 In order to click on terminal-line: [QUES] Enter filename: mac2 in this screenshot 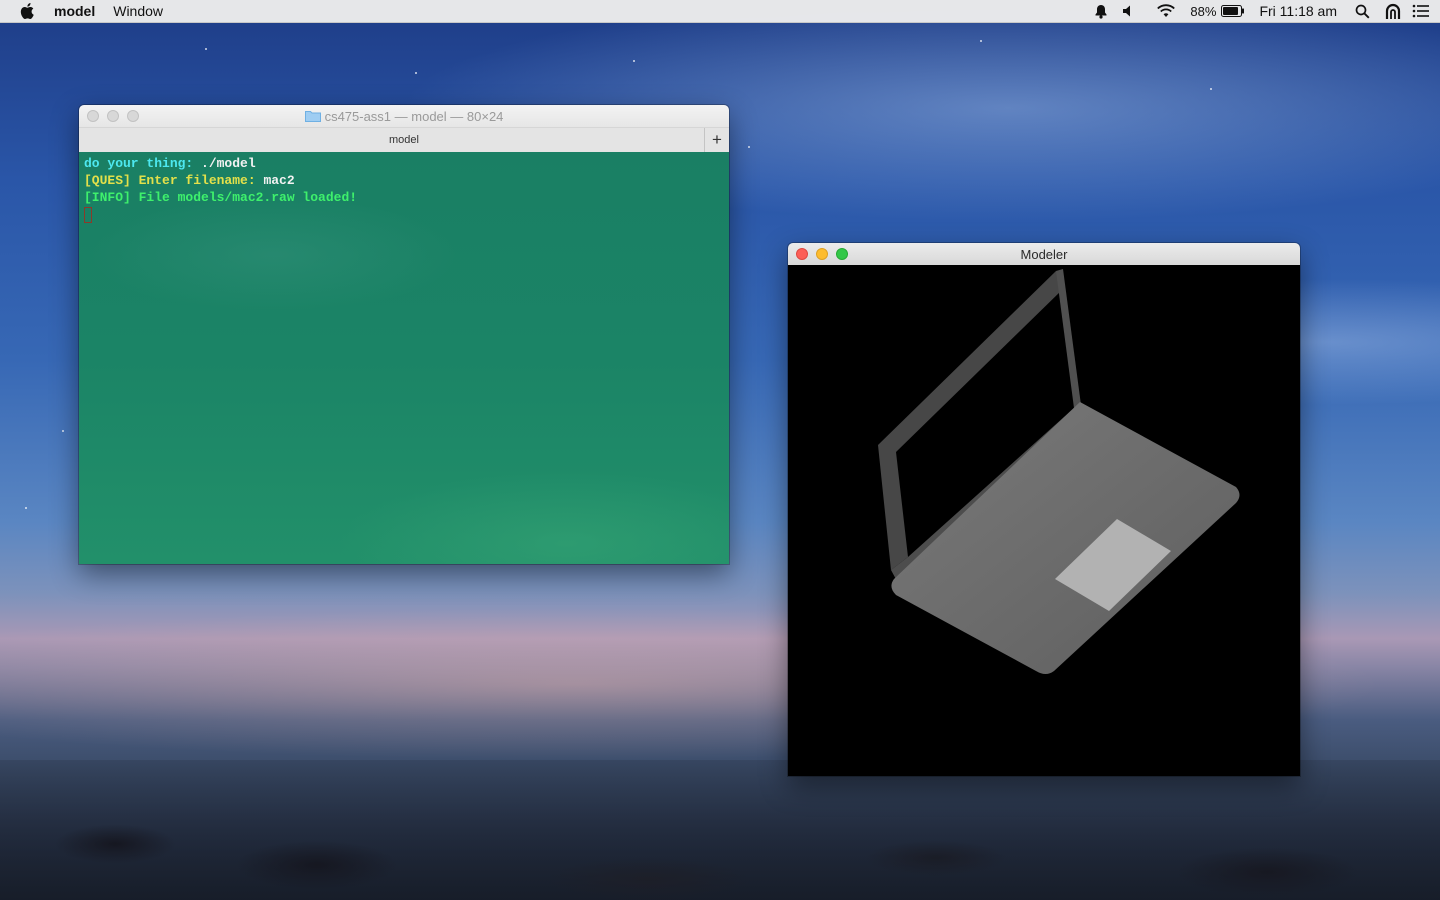, I will do `click(406, 180)`.